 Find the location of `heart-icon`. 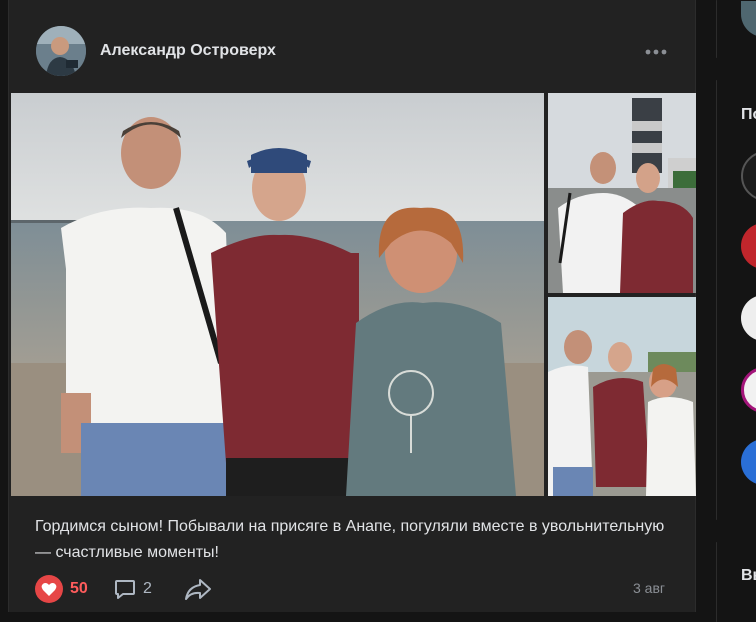

heart-icon is located at coordinates (49, 589).